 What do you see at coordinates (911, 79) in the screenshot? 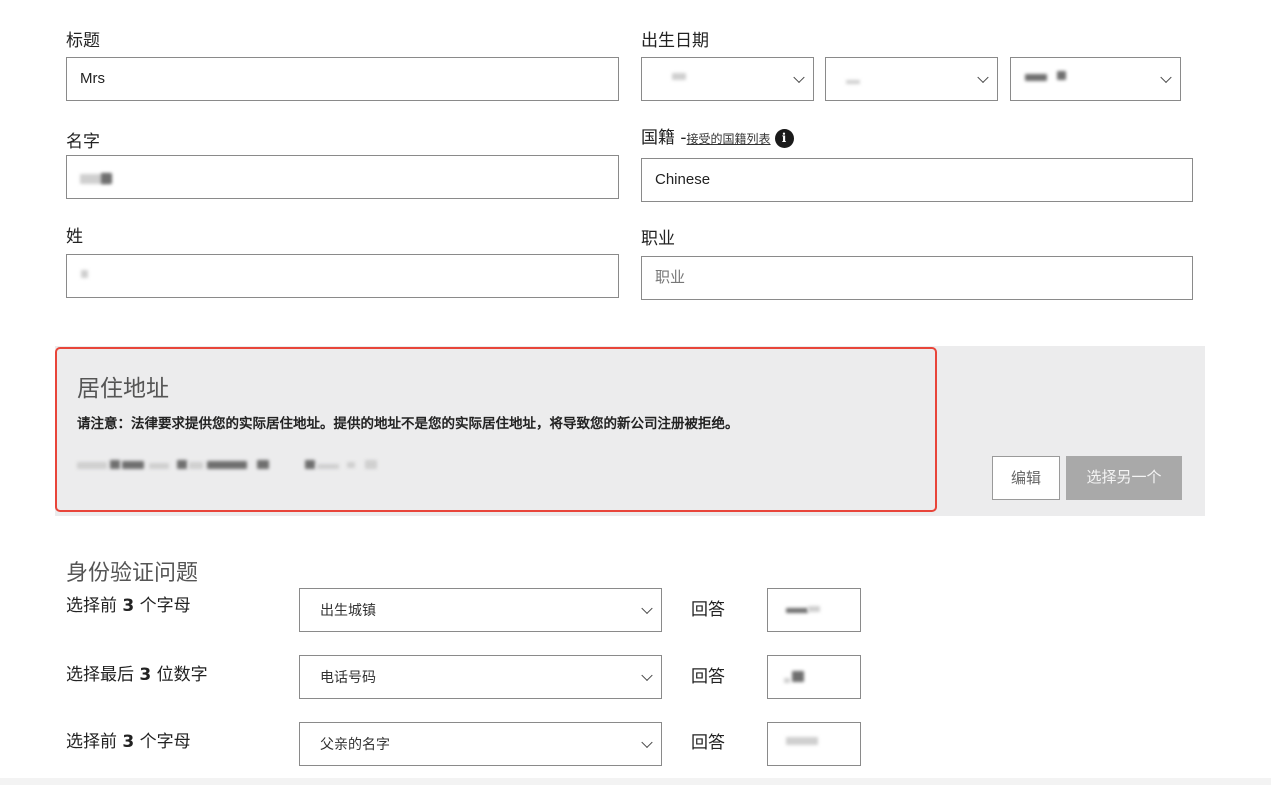
I see `dob-month-select` at bounding box center [911, 79].